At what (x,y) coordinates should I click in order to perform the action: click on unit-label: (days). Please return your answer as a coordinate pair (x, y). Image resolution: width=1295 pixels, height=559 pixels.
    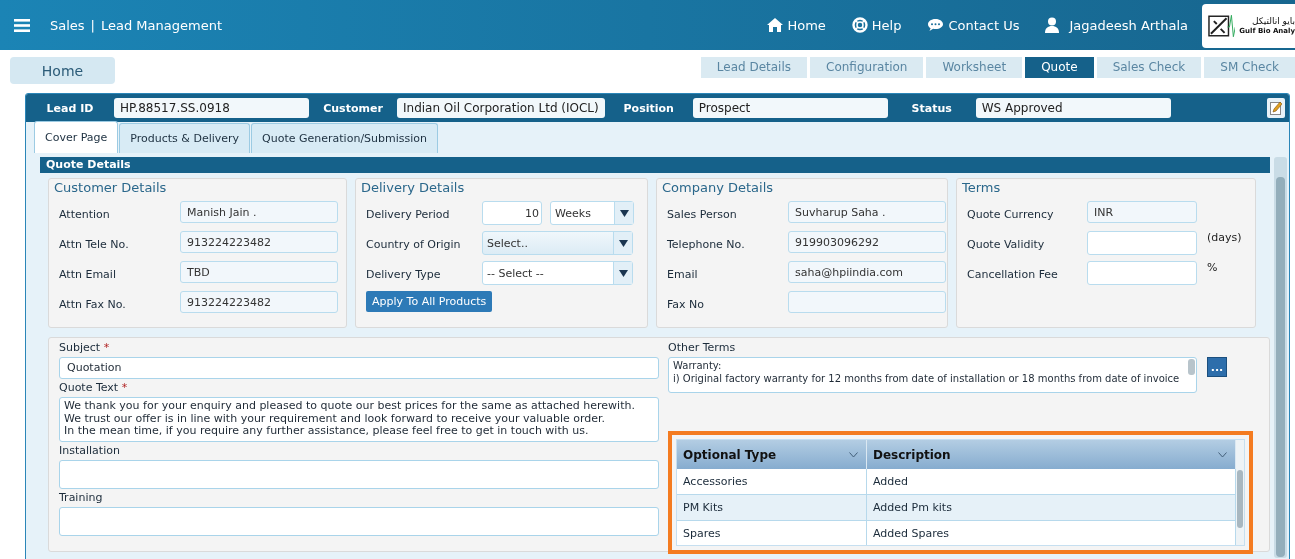
    Looking at the image, I should click on (1224, 237).